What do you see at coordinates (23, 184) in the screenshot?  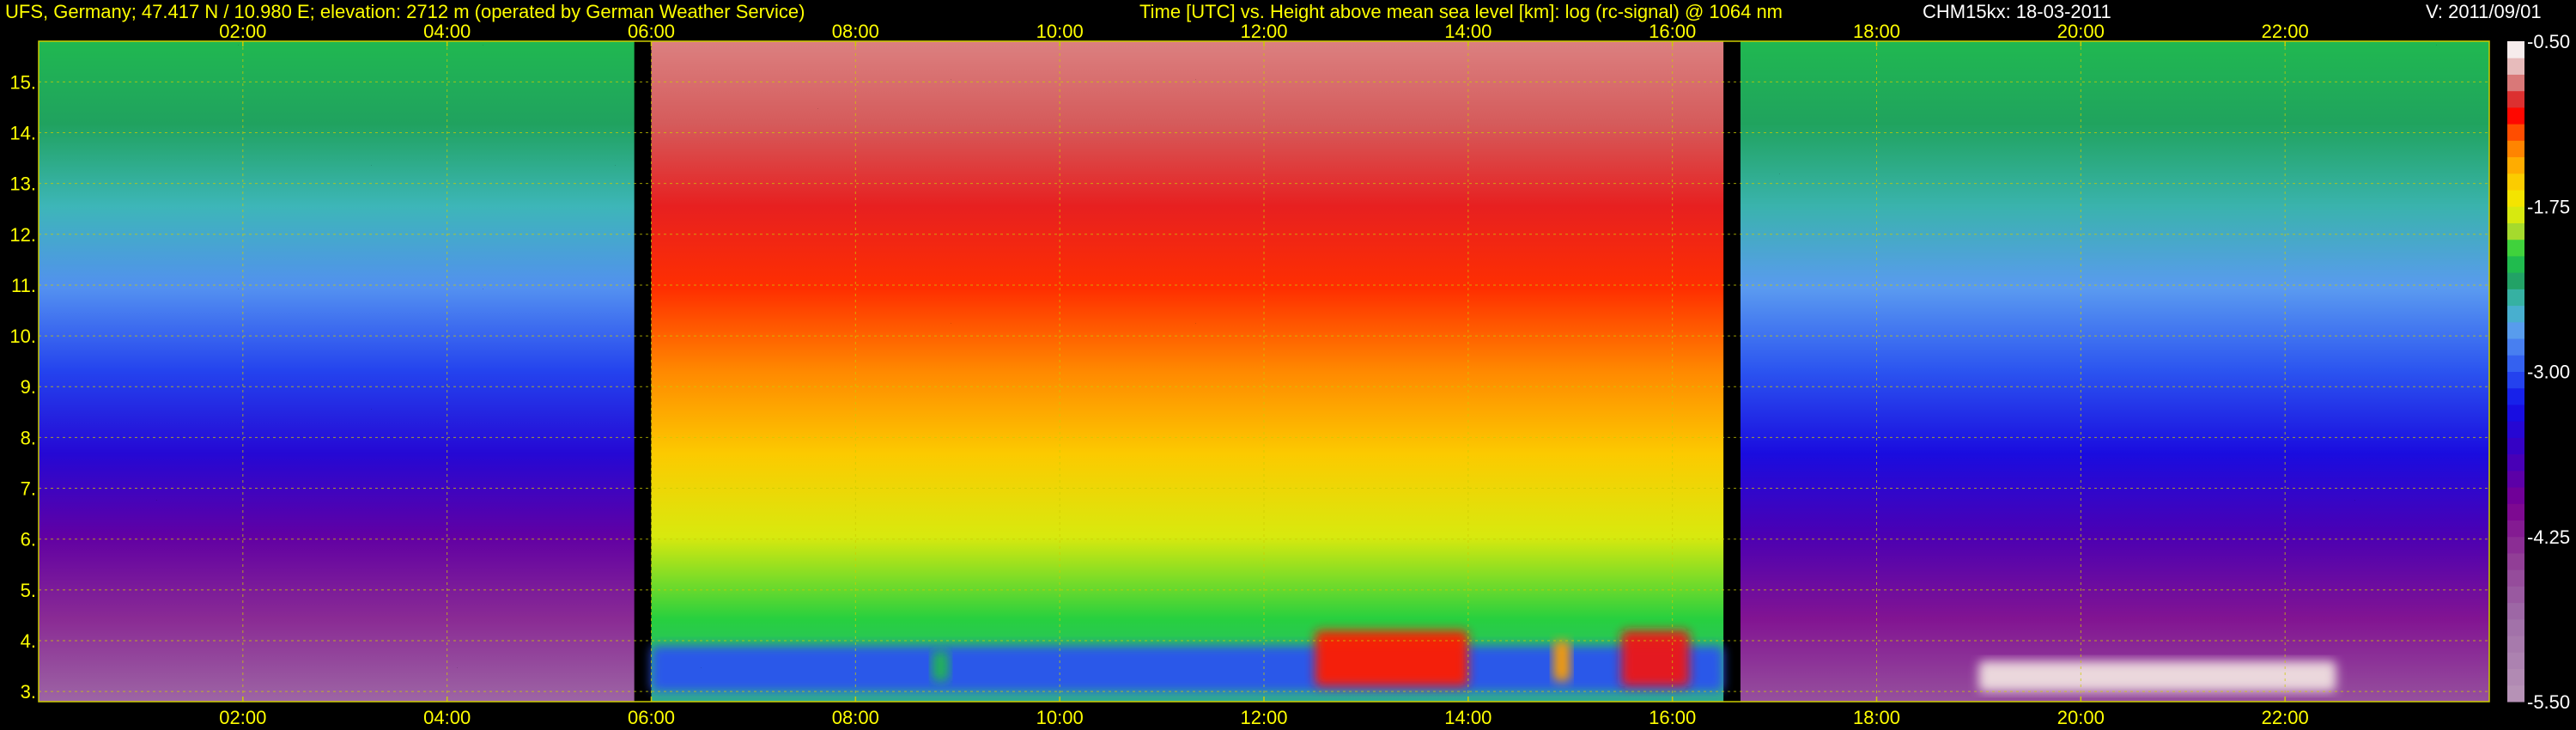 I see `y-tick-label: 13.` at bounding box center [23, 184].